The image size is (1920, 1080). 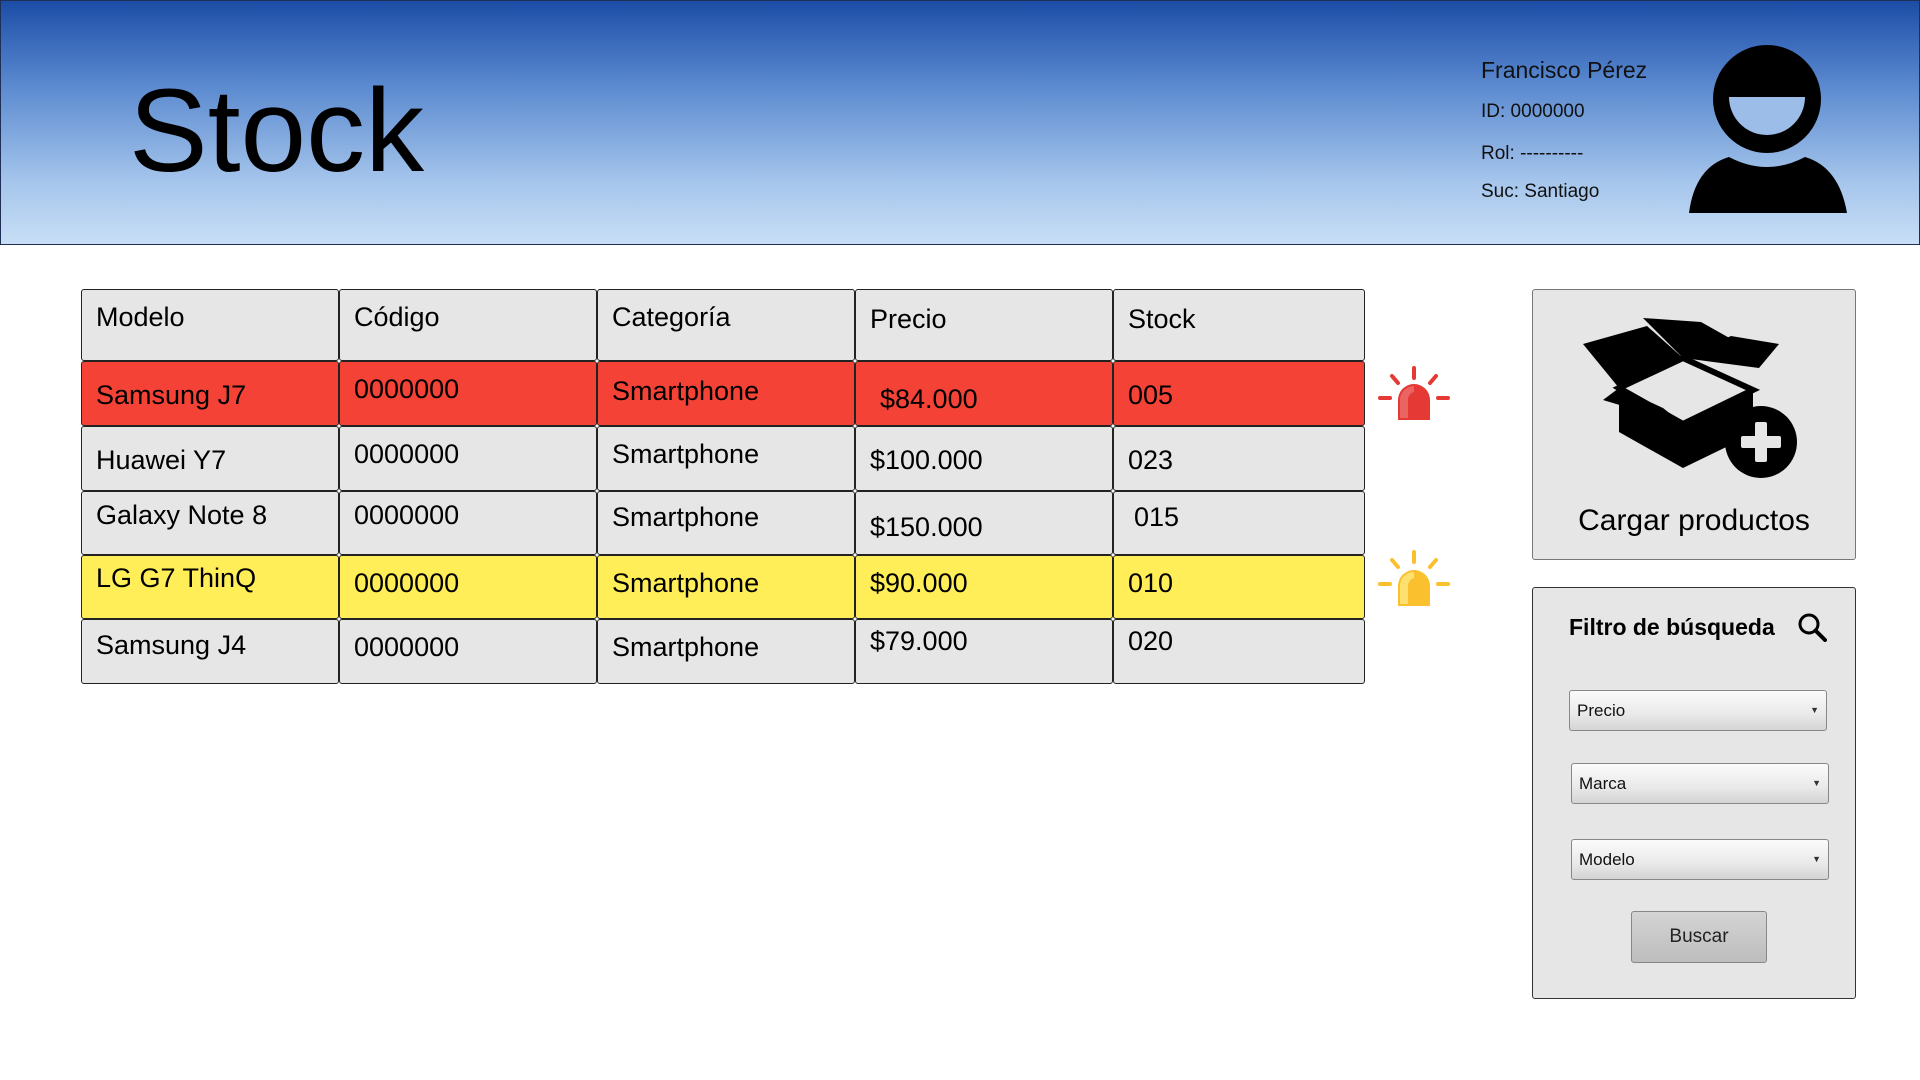 I want to click on cell-stock: 020, so click(x=1239, y=651).